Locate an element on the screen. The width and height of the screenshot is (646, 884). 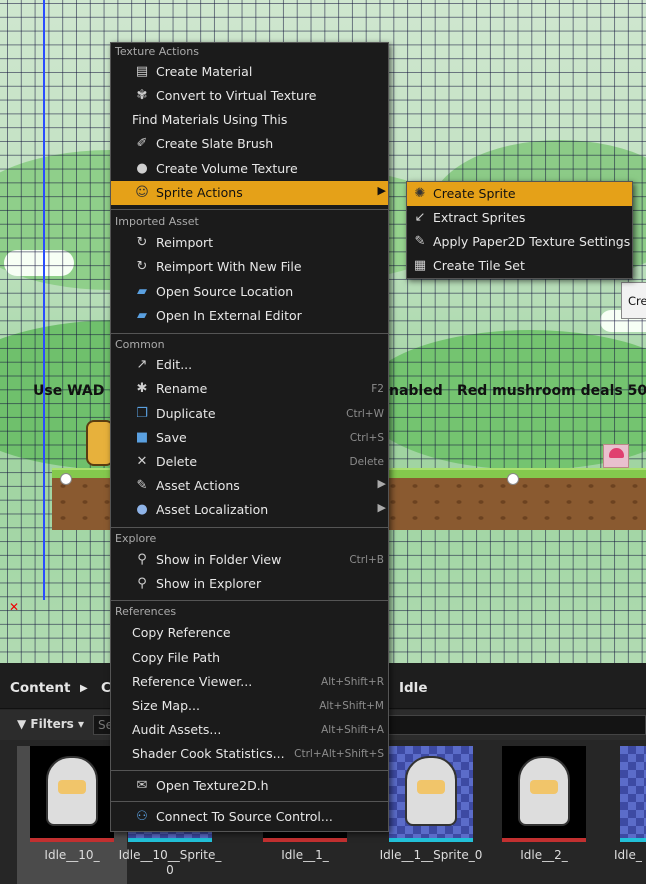
level-hint-text: Use WAD c is located at coordinates (75, 391).